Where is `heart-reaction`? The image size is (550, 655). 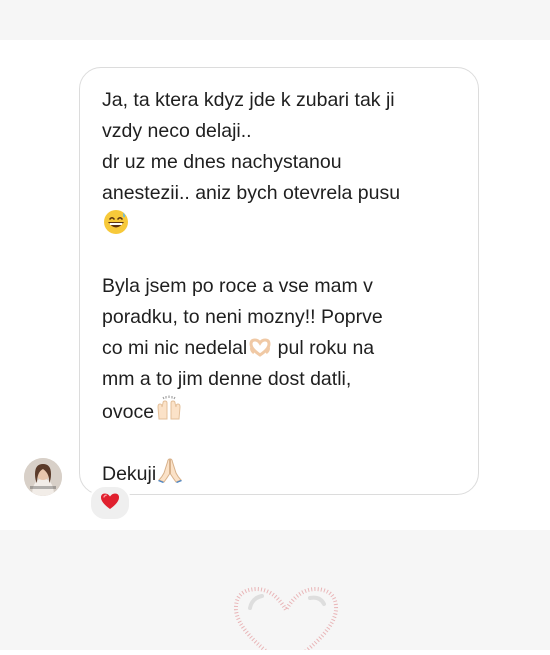 heart-reaction is located at coordinates (110, 503).